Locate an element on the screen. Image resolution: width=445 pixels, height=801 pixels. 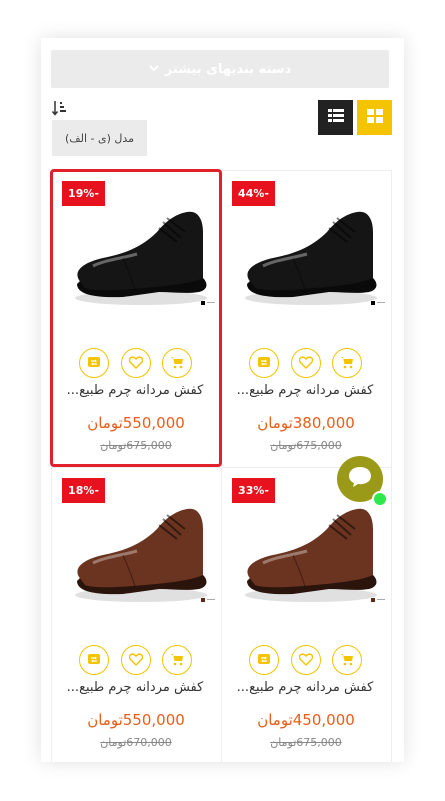
sort-selected-value: مدل (ی - الف) is located at coordinates (99, 138).